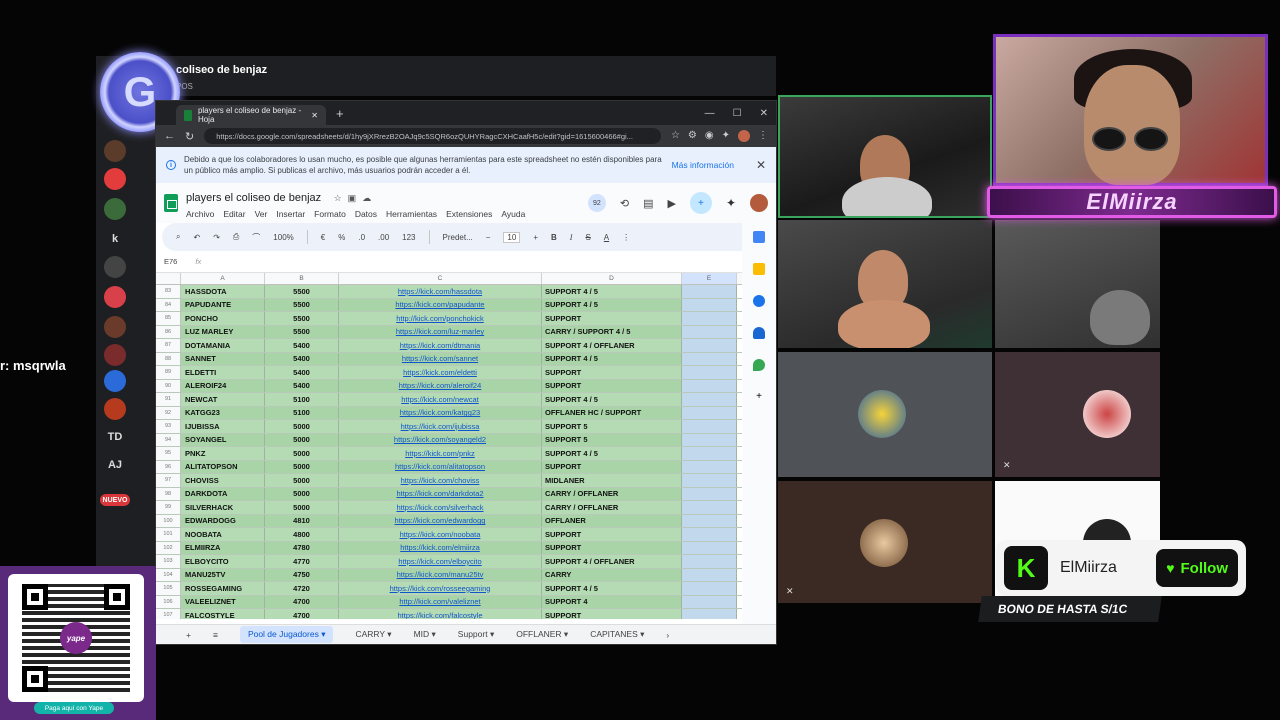  Describe the element at coordinates (302, 547) in the screenshot. I see `cell-mmr: 4780` at that location.